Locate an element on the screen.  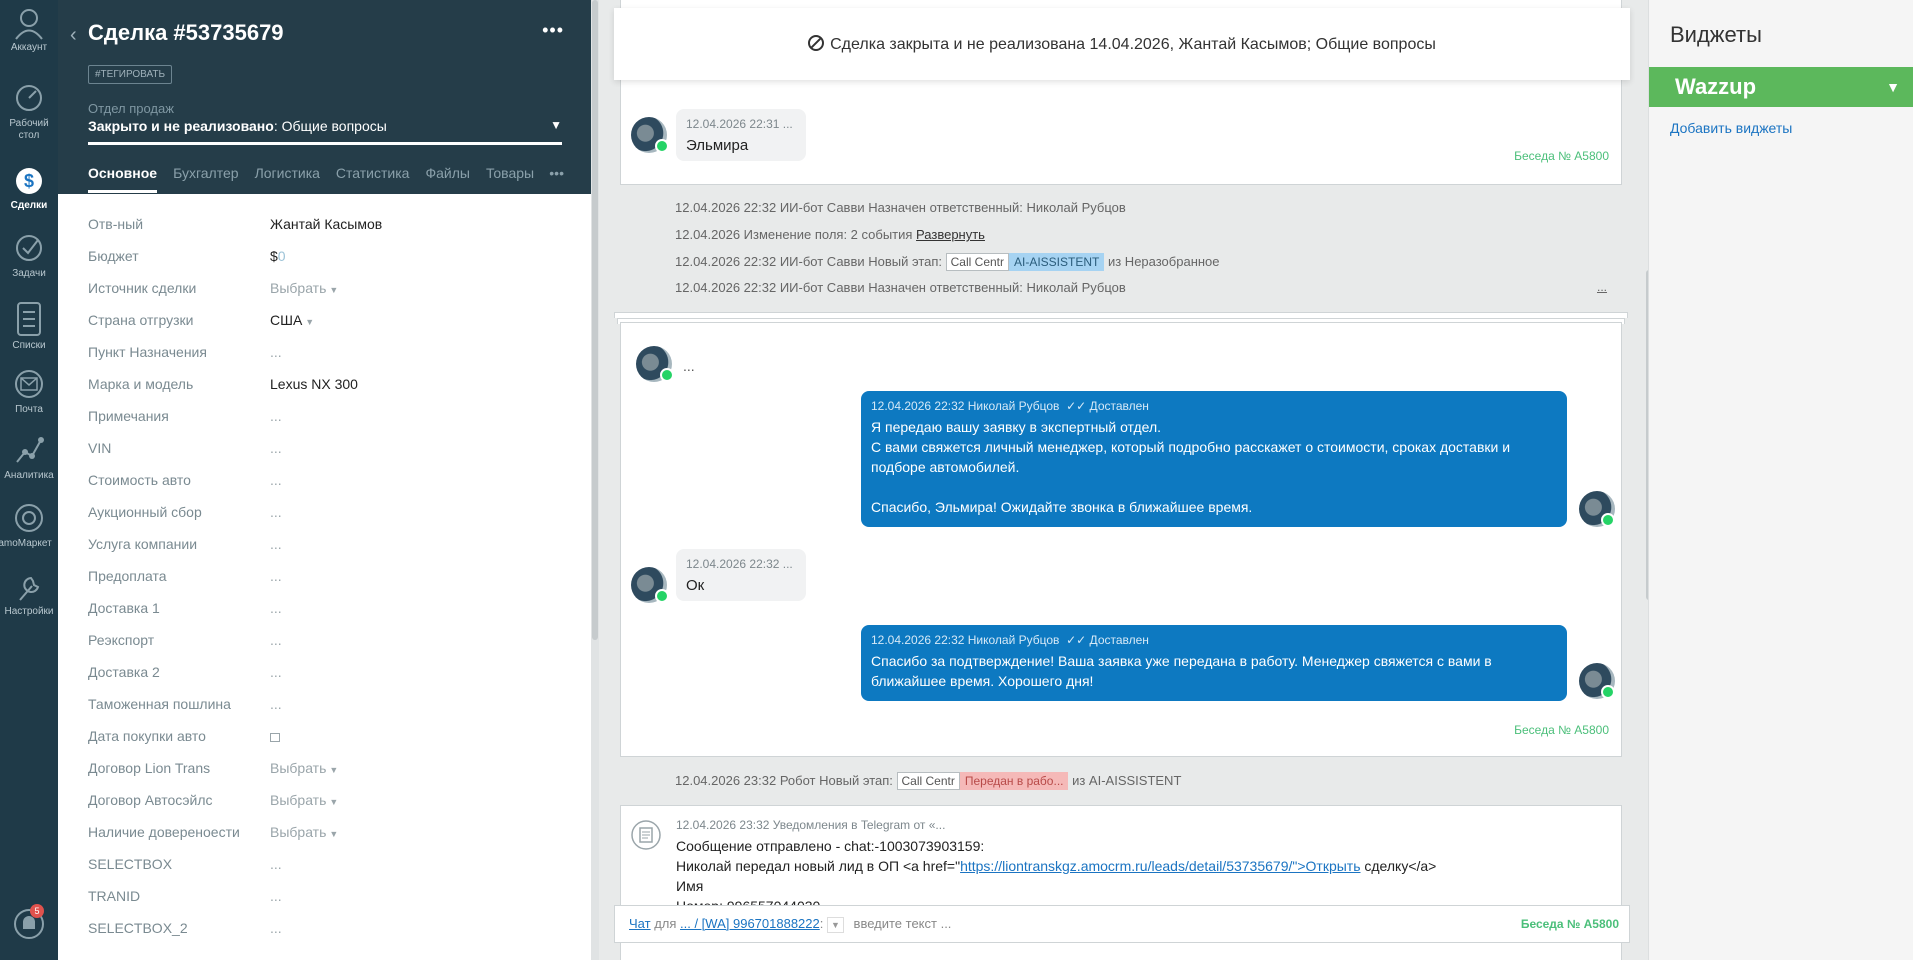
event-text: 12.04.2026 Изменение поля: 2 события is located at coordinates (796, 234).